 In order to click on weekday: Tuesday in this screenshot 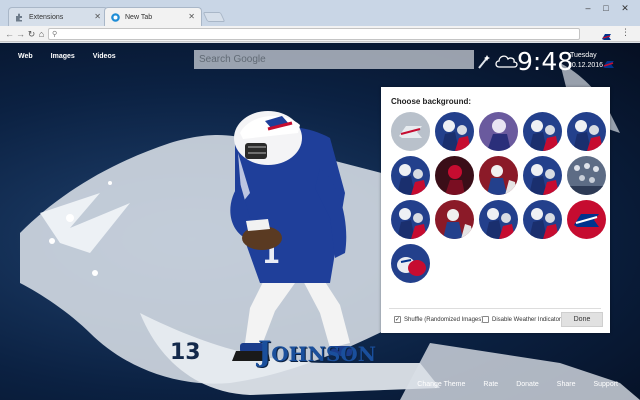, I will do `click(583, 55)`.